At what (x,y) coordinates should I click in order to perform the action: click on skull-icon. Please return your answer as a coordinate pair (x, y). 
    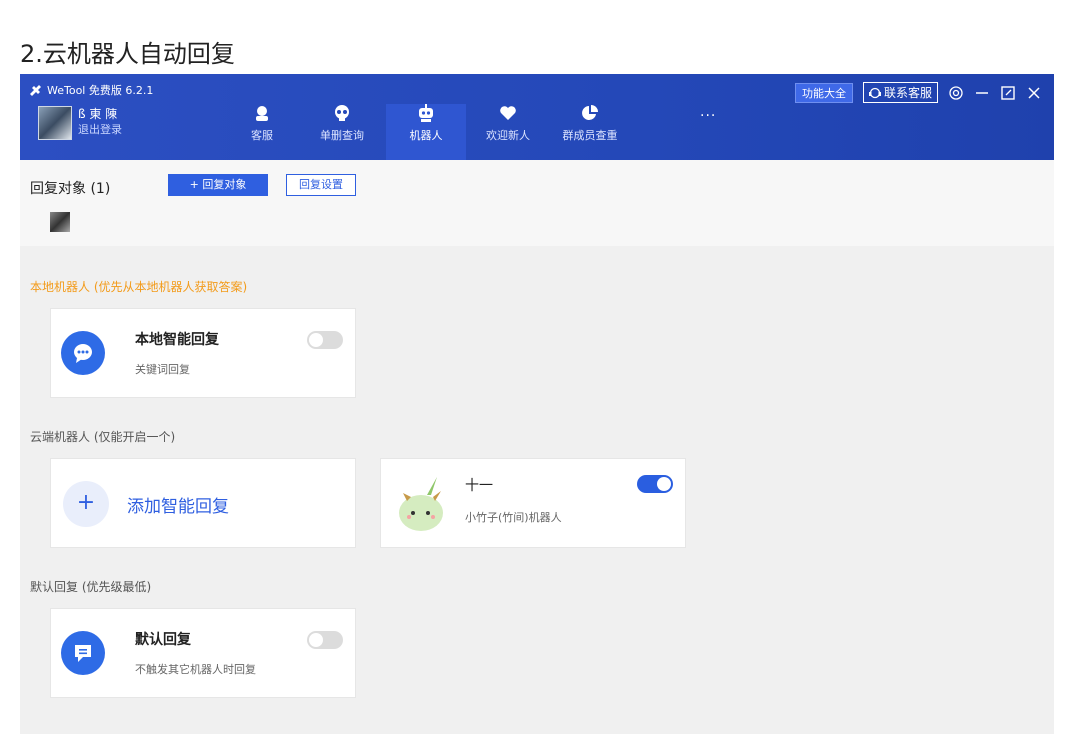
    Looking at the image, I should click on (342, 113).